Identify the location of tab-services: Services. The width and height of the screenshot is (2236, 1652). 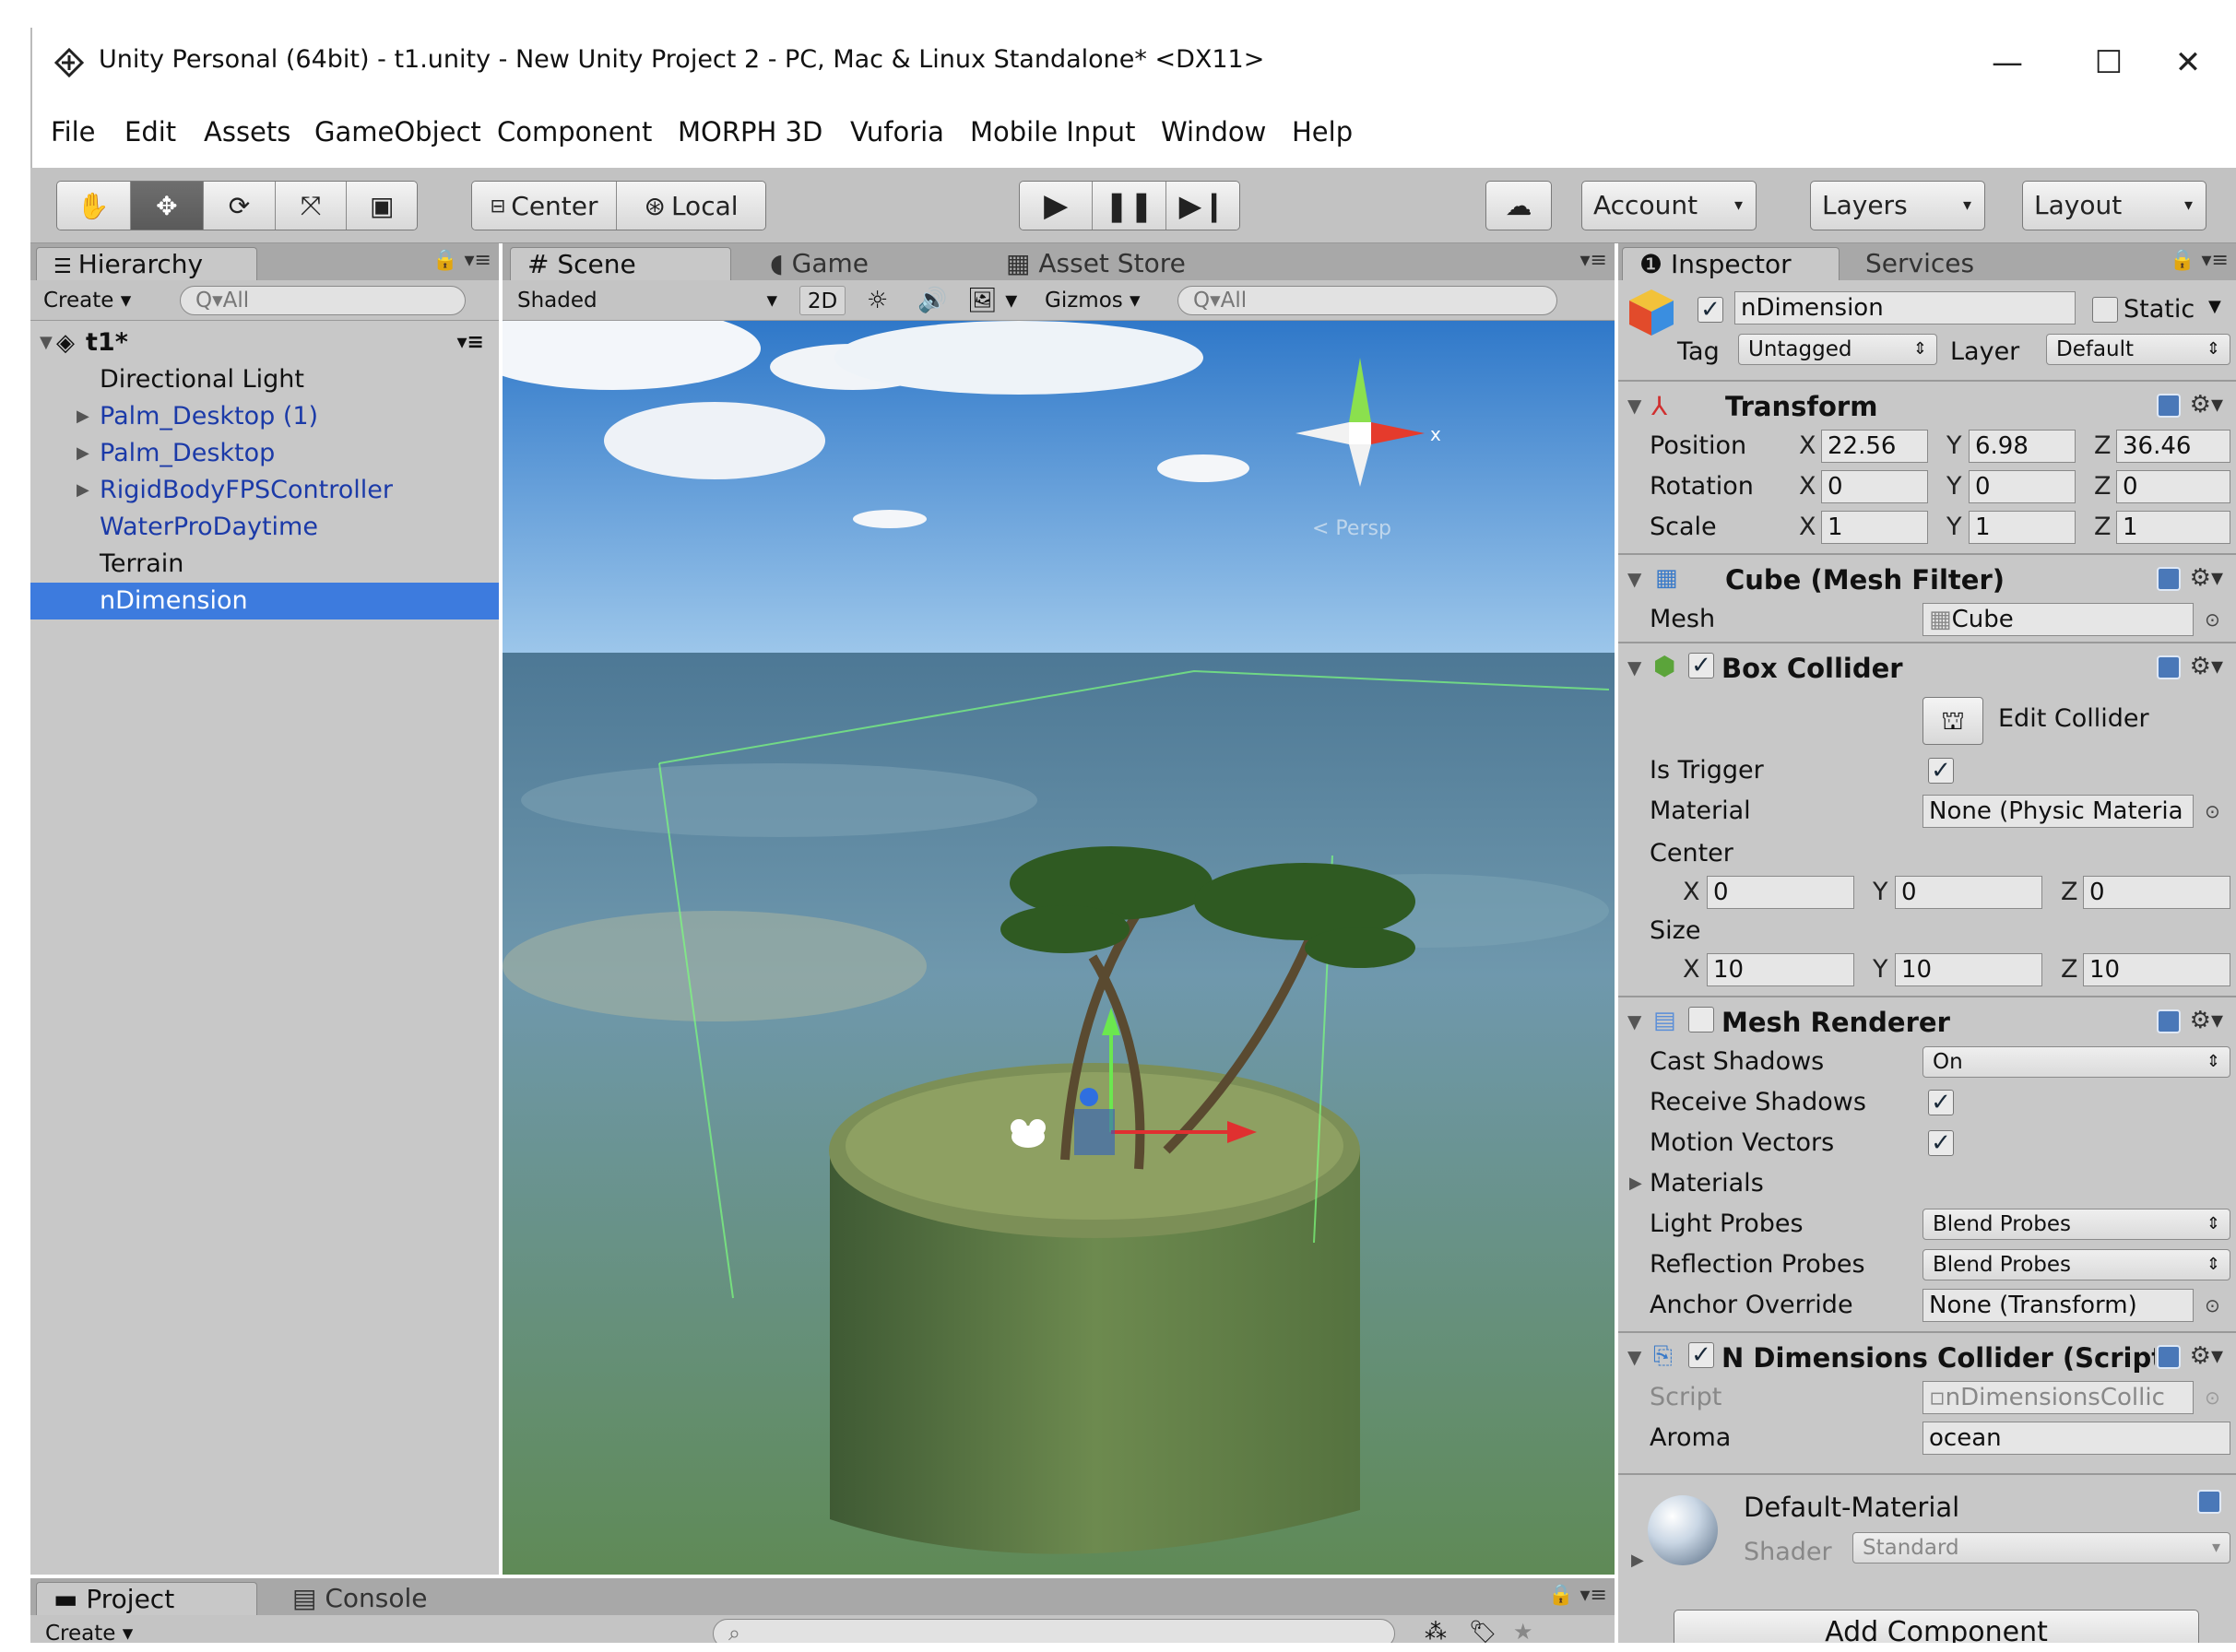
(1920, 263).